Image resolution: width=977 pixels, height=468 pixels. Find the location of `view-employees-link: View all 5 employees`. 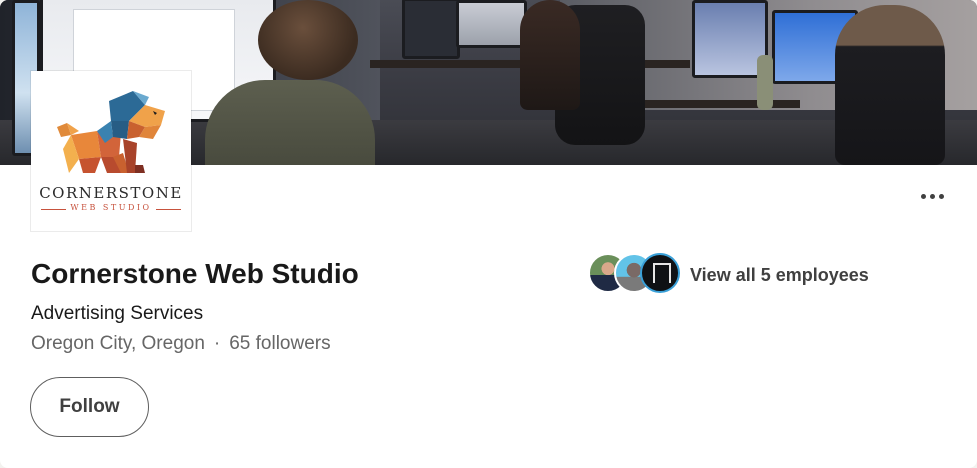

view-employees-link: View all 5 employees is located at coordinates (779, 275).